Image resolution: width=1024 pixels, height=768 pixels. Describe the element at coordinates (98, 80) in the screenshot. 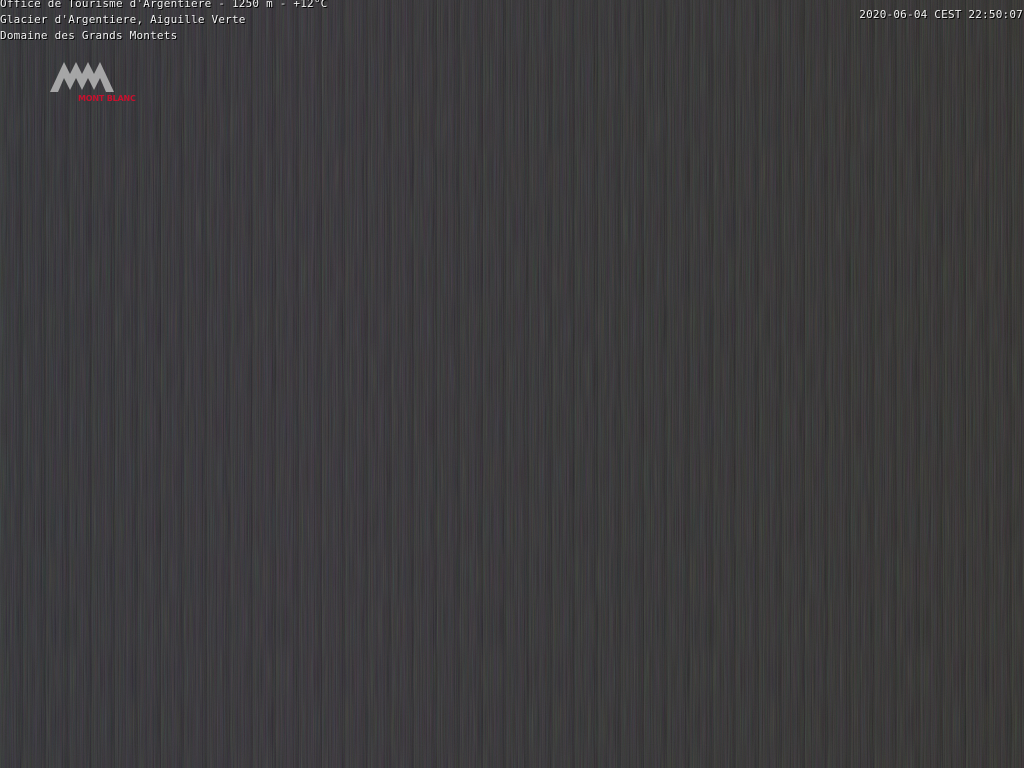

I see `mont-blanc-logo: MONT BLANC` at that location.